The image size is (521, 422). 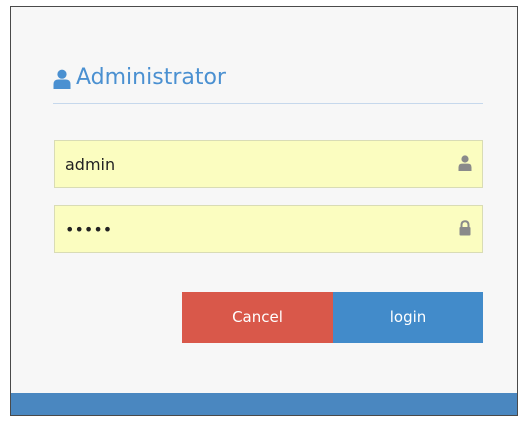 I want to click on password-field, so click(x=268, y=229).